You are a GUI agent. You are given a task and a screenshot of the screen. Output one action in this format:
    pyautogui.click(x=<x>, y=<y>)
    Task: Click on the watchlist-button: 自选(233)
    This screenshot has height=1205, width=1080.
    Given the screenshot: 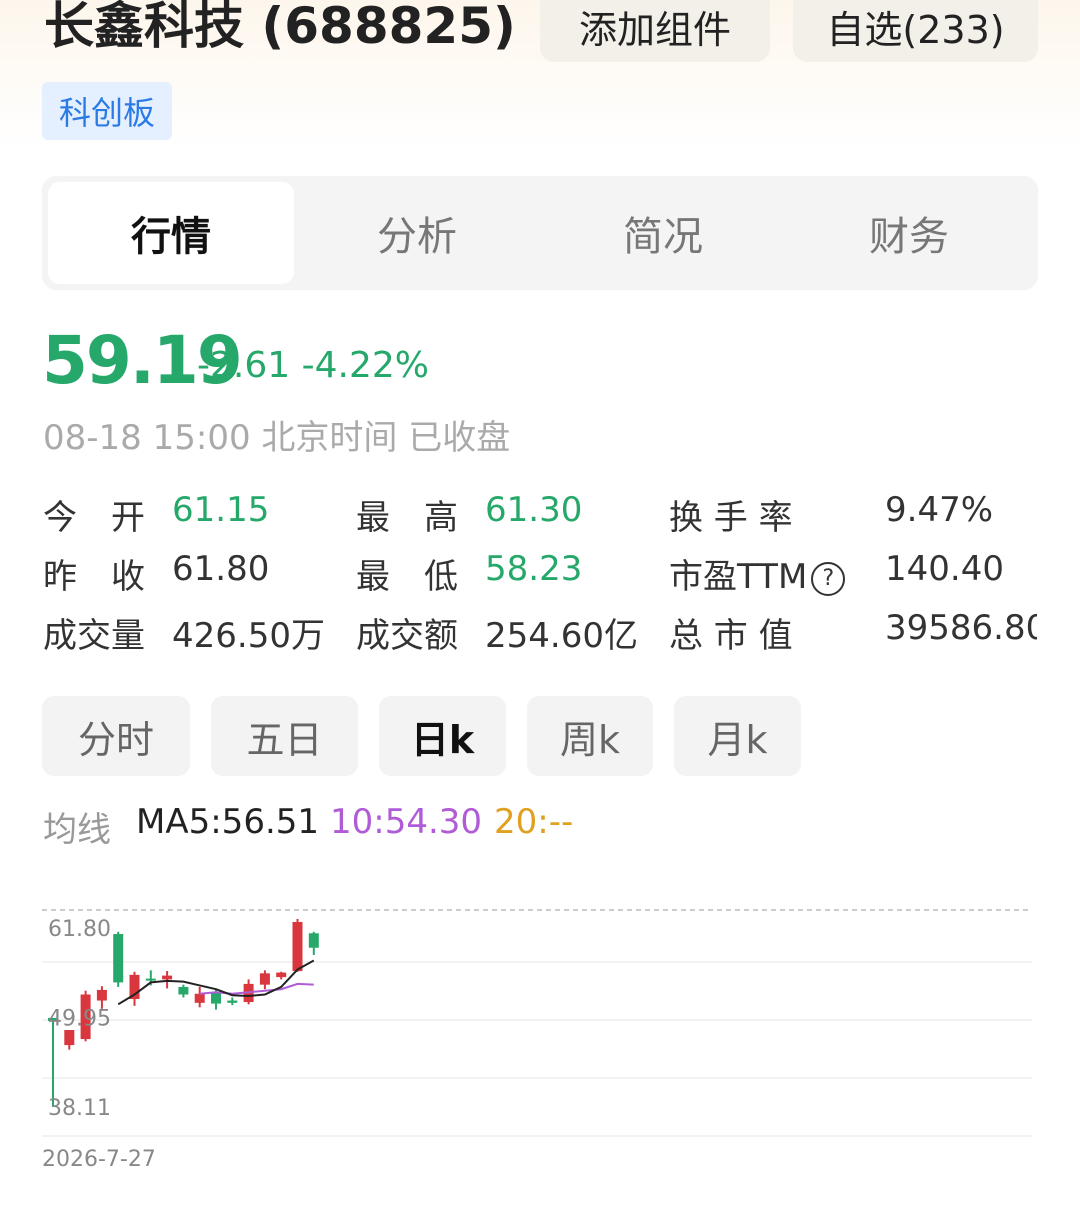 What is the action you would take?
    pyautogui.click(x=915, y=31)
    